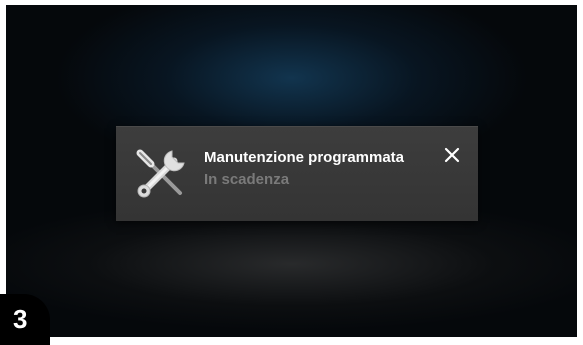  I want to click on close-icon, so click(452, 155).